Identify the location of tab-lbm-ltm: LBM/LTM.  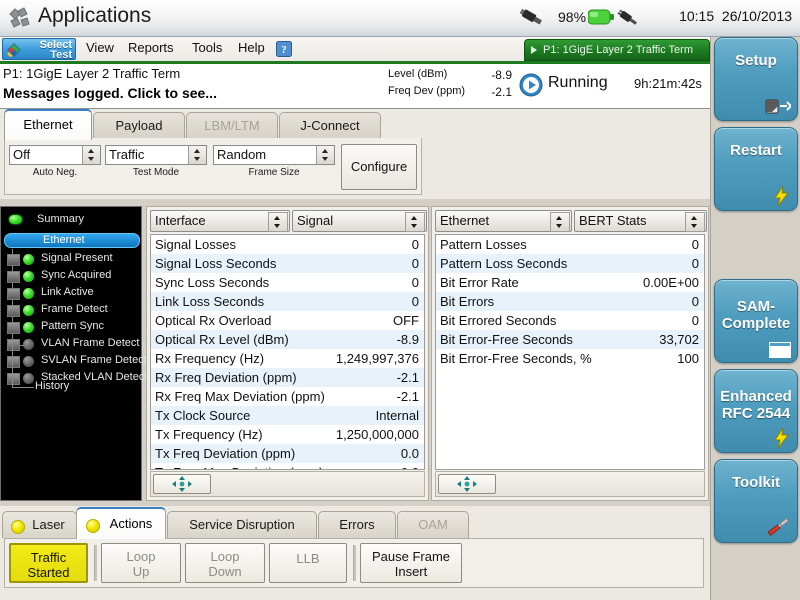
(232, 125).